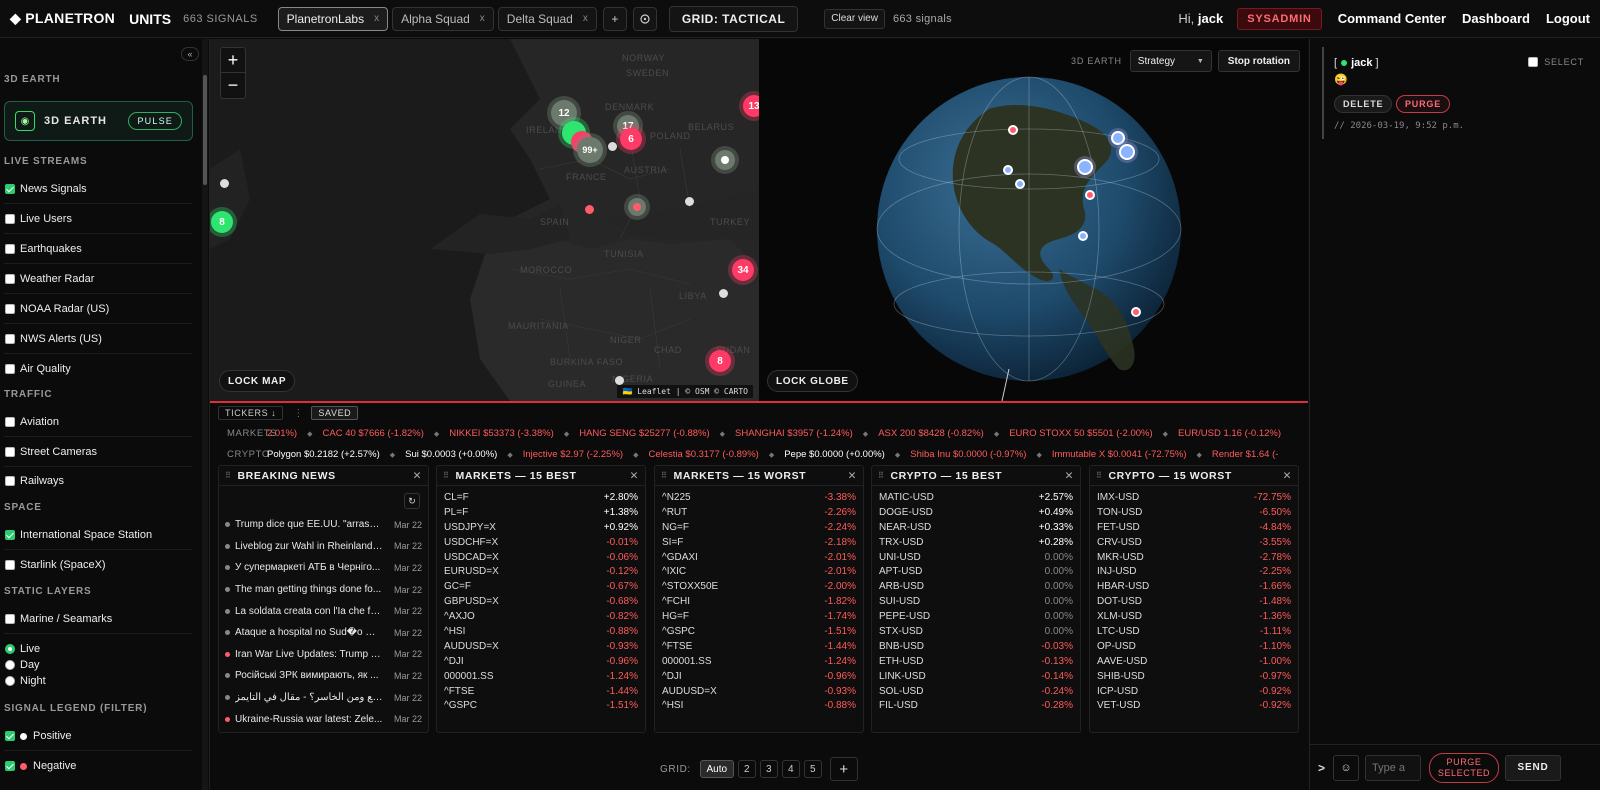 Image resolution: width=1600 pixels, height=790 pixels. Describe the element at coordinates (1258, 61) in the screenshot. I see `stop-rotation-button: Stop rotation` at that location.